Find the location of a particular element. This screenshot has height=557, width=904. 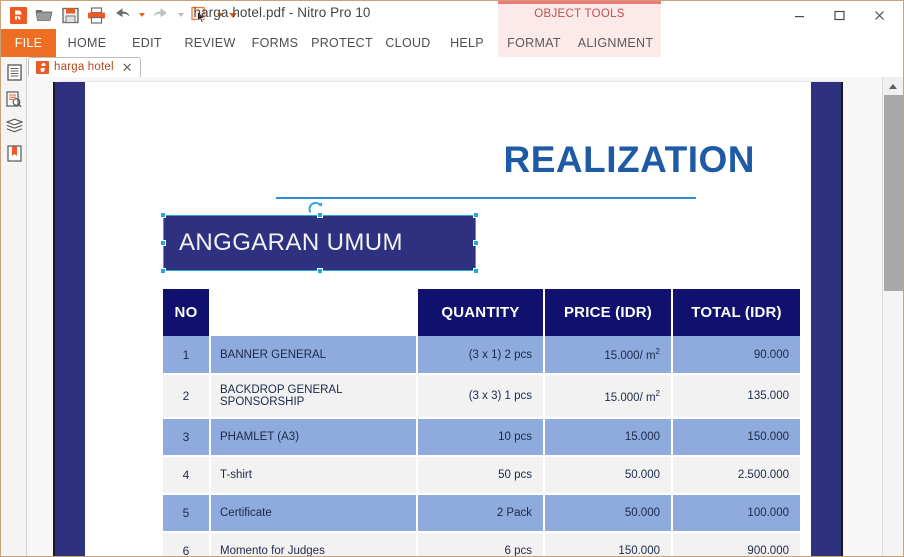

cell-no: 4 is located at coordinates (187, 475).